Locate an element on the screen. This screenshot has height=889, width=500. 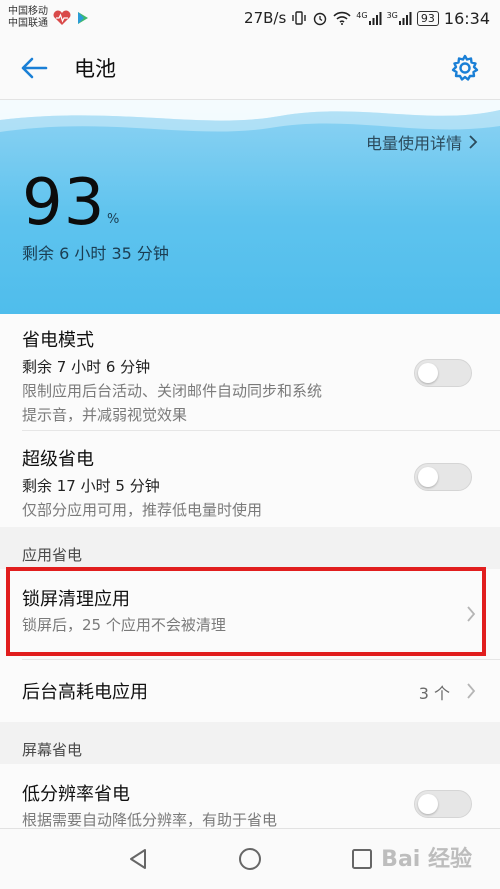
wifi-icon is located at coordinates (342, 18).